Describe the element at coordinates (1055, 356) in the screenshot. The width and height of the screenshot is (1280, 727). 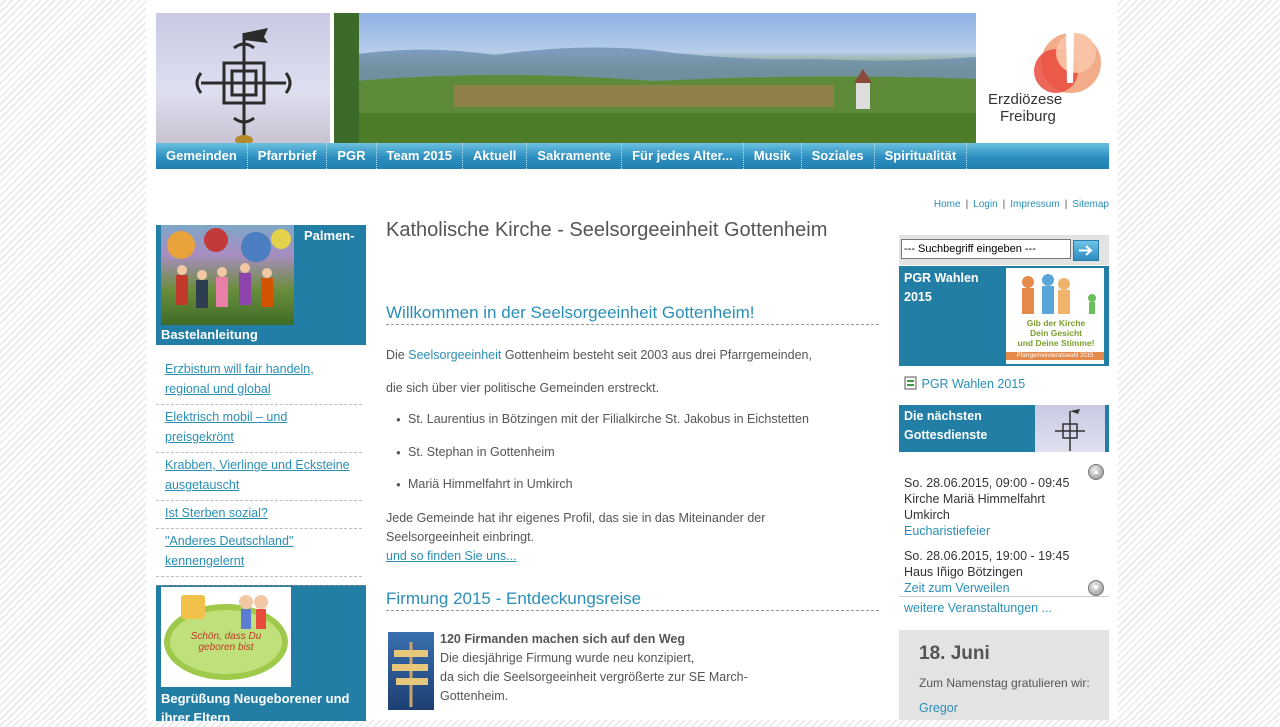
I see `pgr-poster-footer: Pfarrgemeinderatswahl 2015` at that location.